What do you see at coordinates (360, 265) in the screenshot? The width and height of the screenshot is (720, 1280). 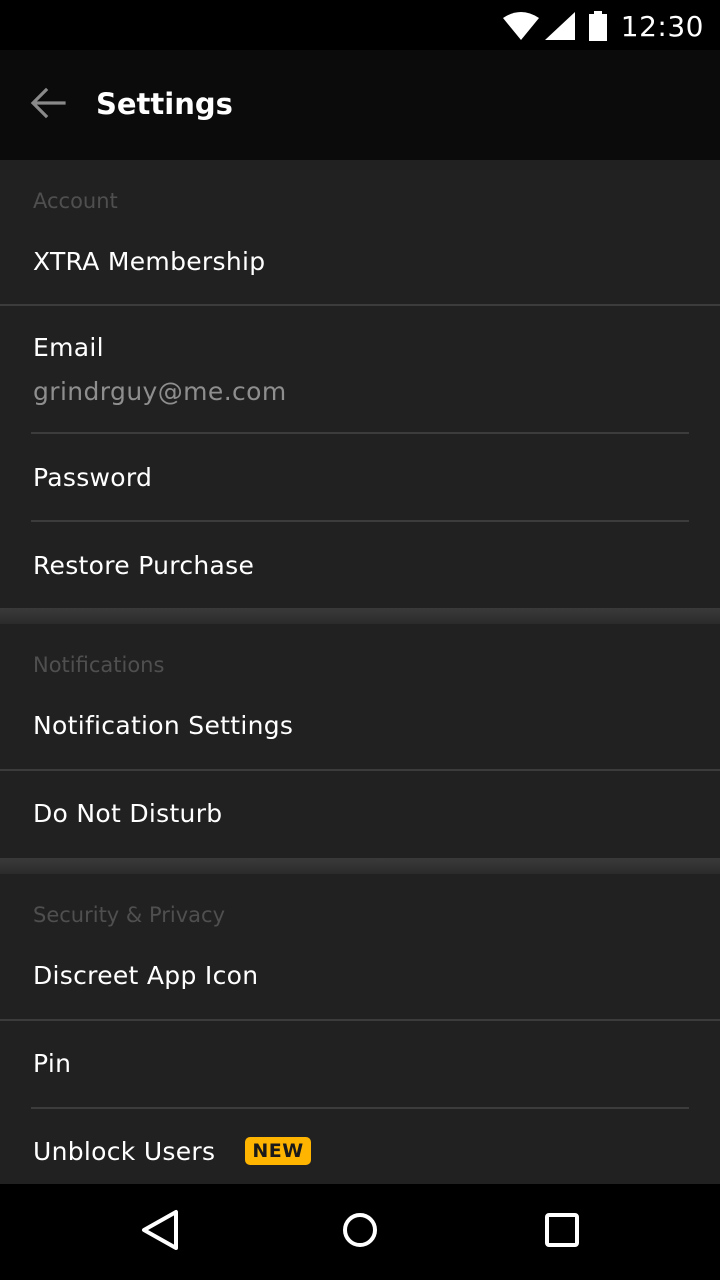 I see `xtra-membership-item: XTRA Membership` at bounding box center [360, 265].